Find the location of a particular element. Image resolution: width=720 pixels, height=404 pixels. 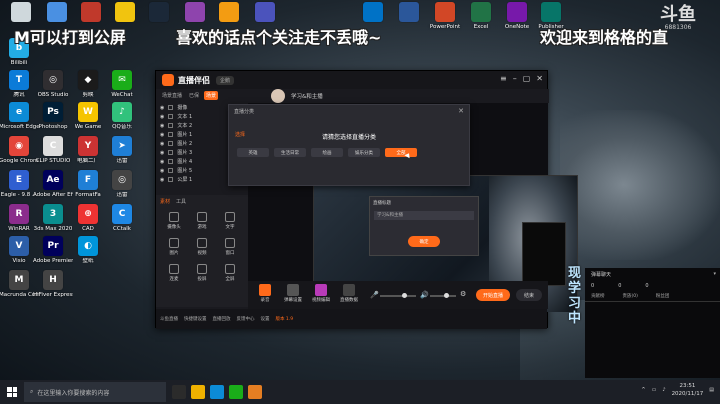

category-option: 绘画 is located at coordinates (327, 152).